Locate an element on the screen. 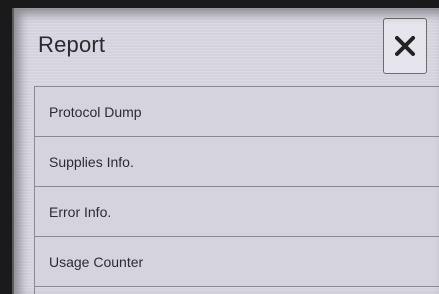  close-button is located at coordinates (405, 46).